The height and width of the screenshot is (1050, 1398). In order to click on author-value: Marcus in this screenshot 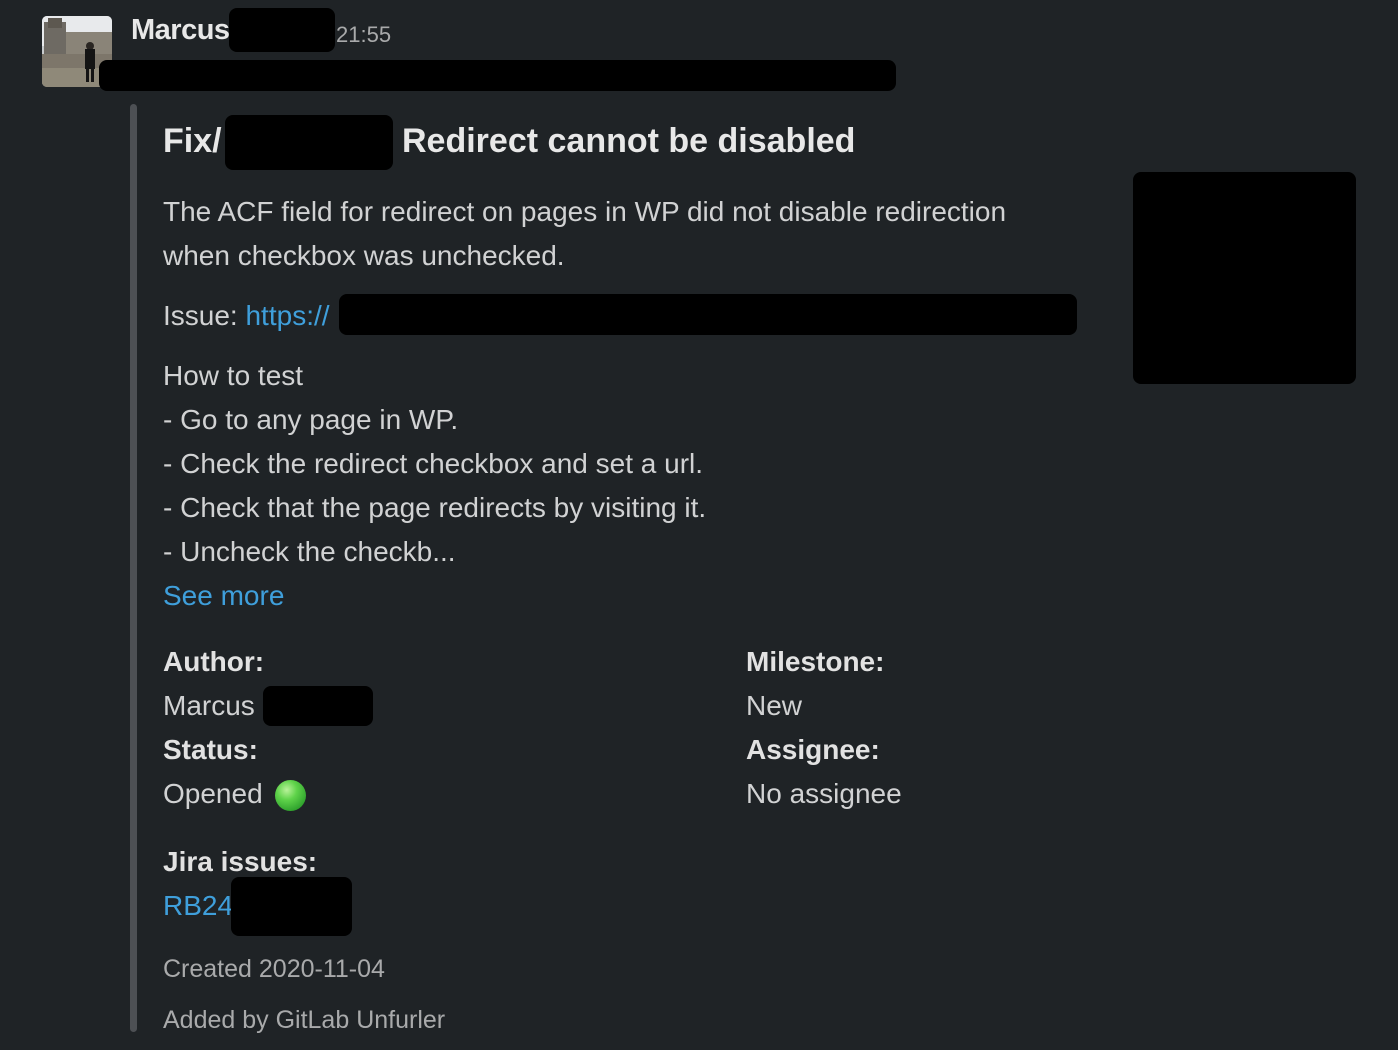, I will do `click(209, 705)`.